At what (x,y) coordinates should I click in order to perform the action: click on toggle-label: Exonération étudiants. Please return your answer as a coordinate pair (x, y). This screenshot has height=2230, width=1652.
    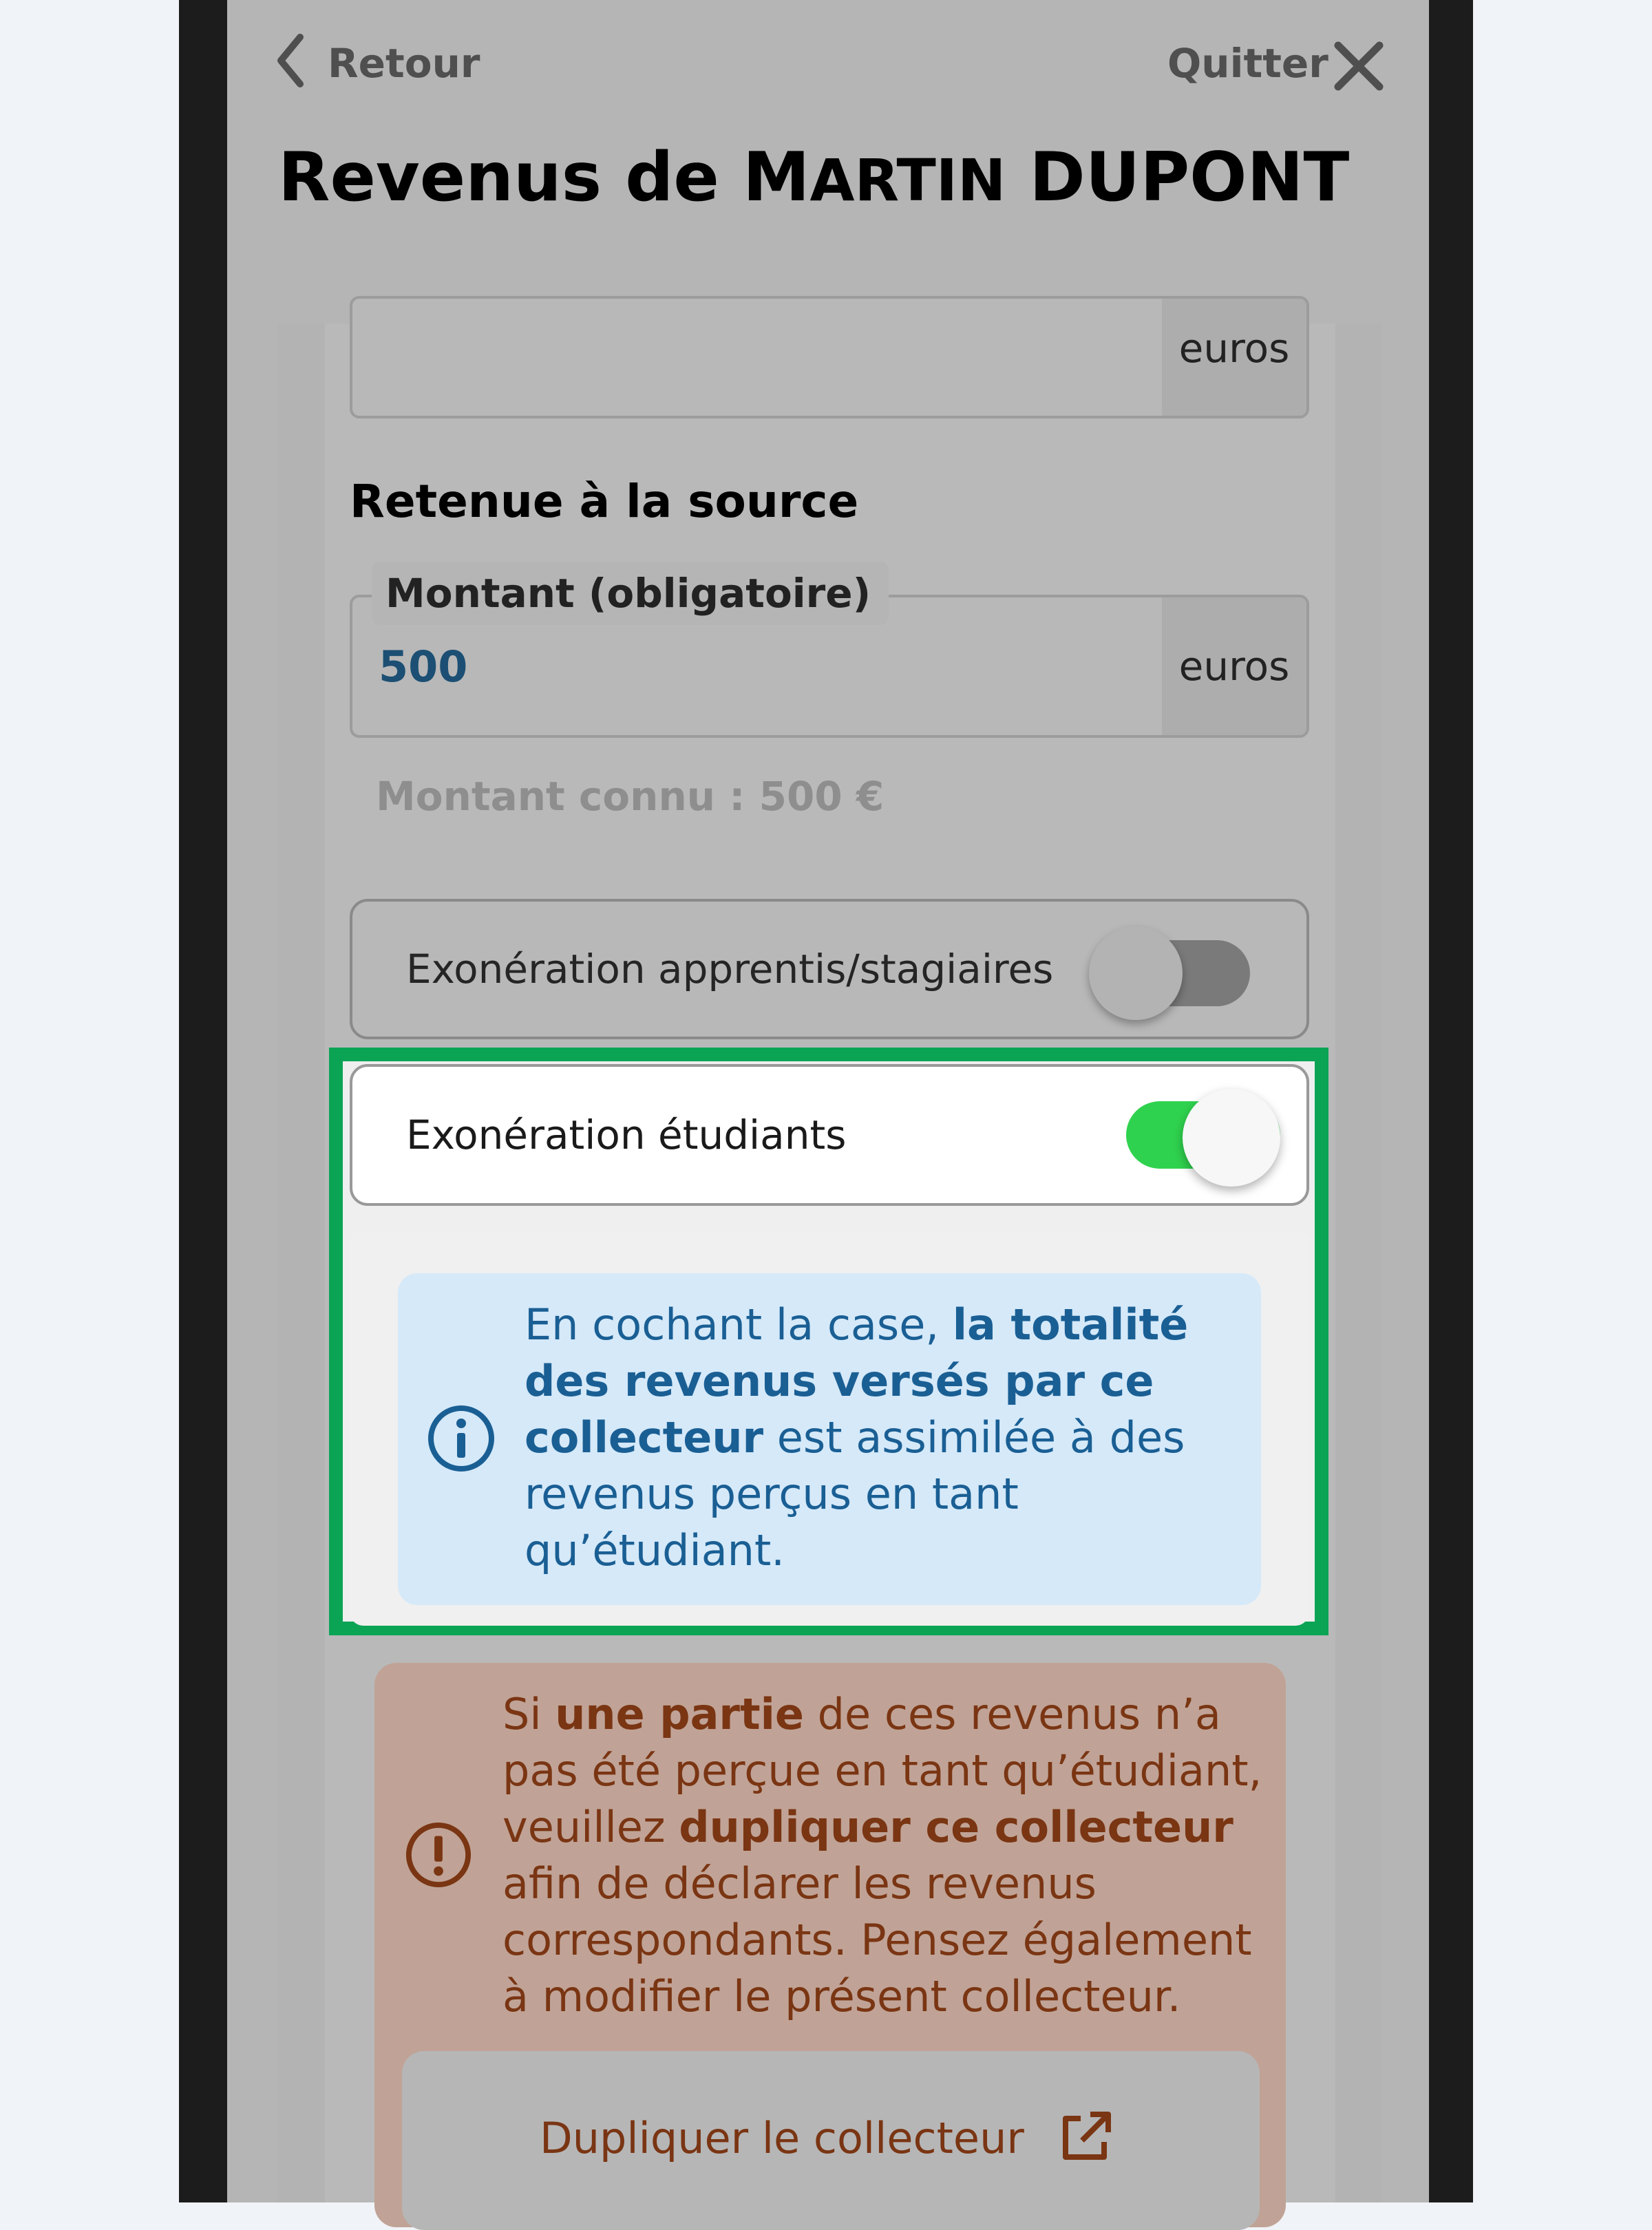
    Looking at the image, I should click on (626, 1135).